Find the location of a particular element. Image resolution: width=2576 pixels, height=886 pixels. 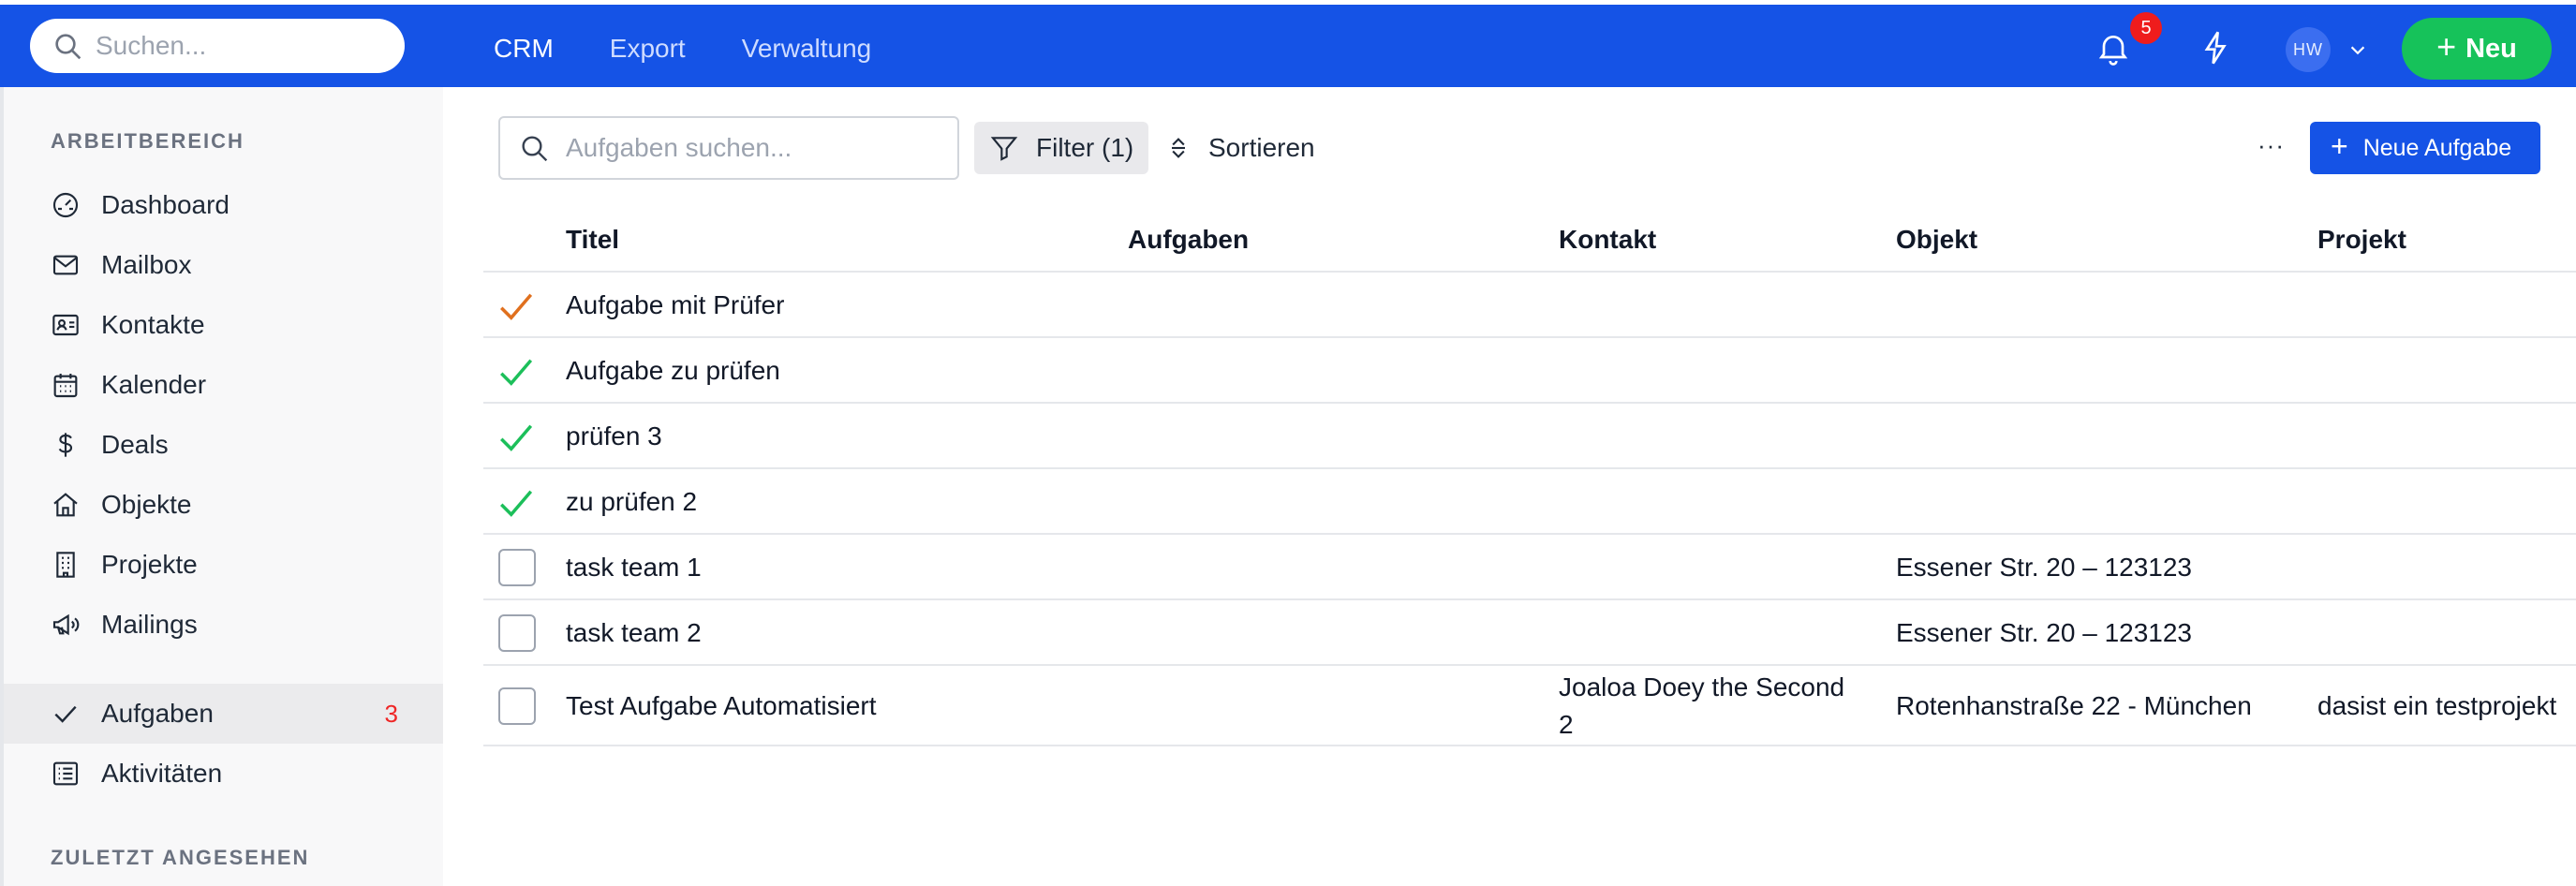

task-title: task team 1 is located at coordinates (634, 568).